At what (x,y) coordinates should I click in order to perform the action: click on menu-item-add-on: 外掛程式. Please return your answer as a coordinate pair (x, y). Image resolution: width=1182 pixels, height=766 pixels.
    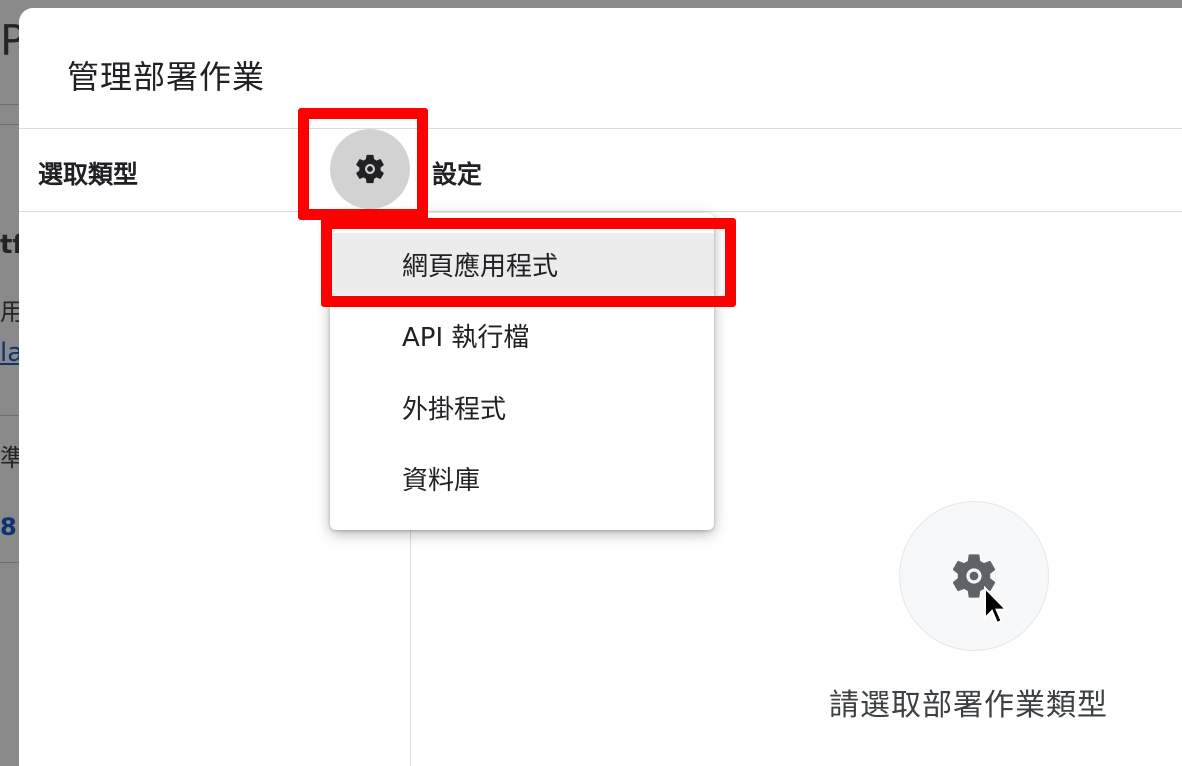
    Looking at the image, I should click on (522, 407).